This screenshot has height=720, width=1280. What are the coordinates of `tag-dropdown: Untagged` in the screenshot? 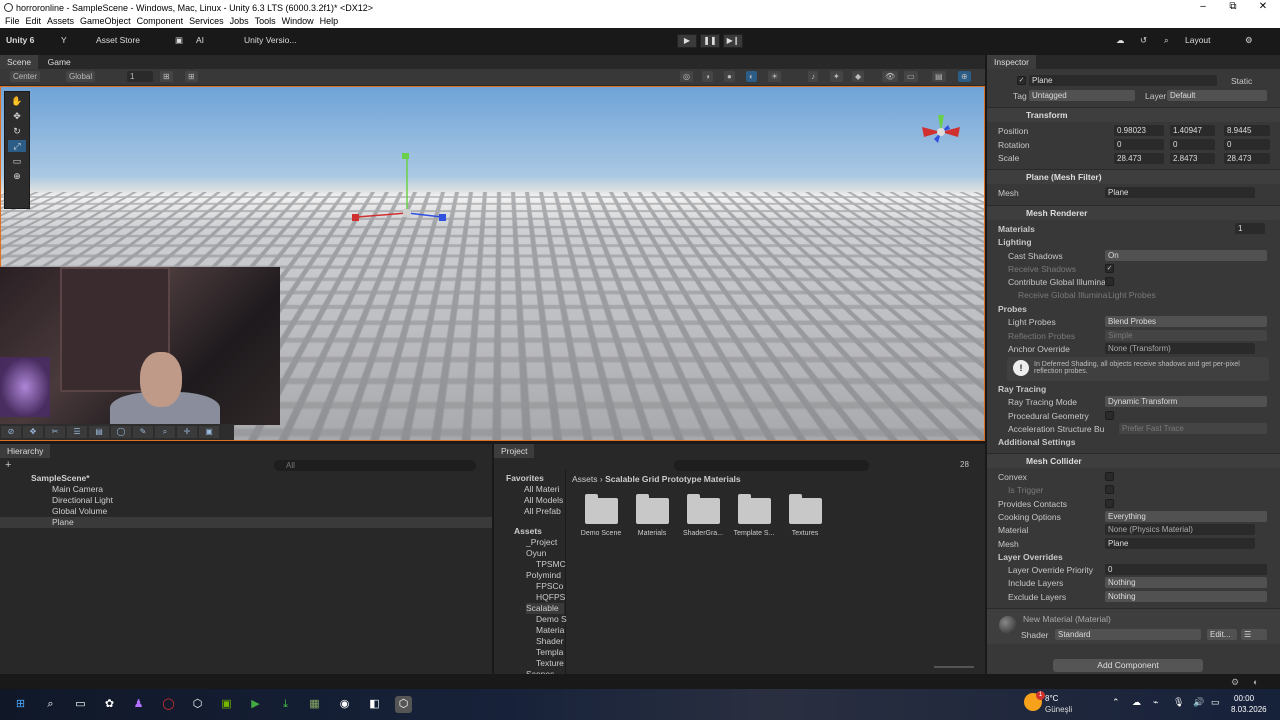 It's located at (1082, 95).